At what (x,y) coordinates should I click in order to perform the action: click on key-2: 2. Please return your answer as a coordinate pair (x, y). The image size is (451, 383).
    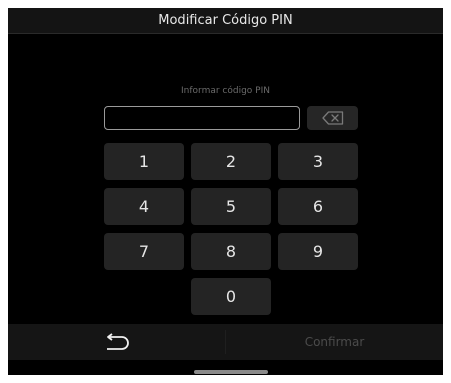
    Looking at the image, I should click on (231, 161).